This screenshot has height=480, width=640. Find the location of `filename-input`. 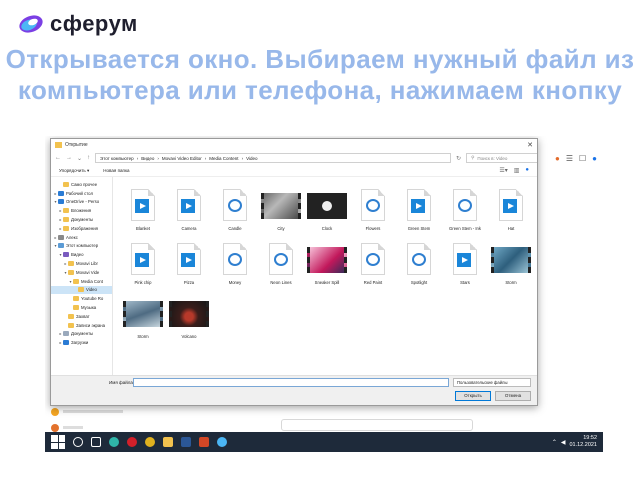

filename-input is located at coordinates (291, 382).